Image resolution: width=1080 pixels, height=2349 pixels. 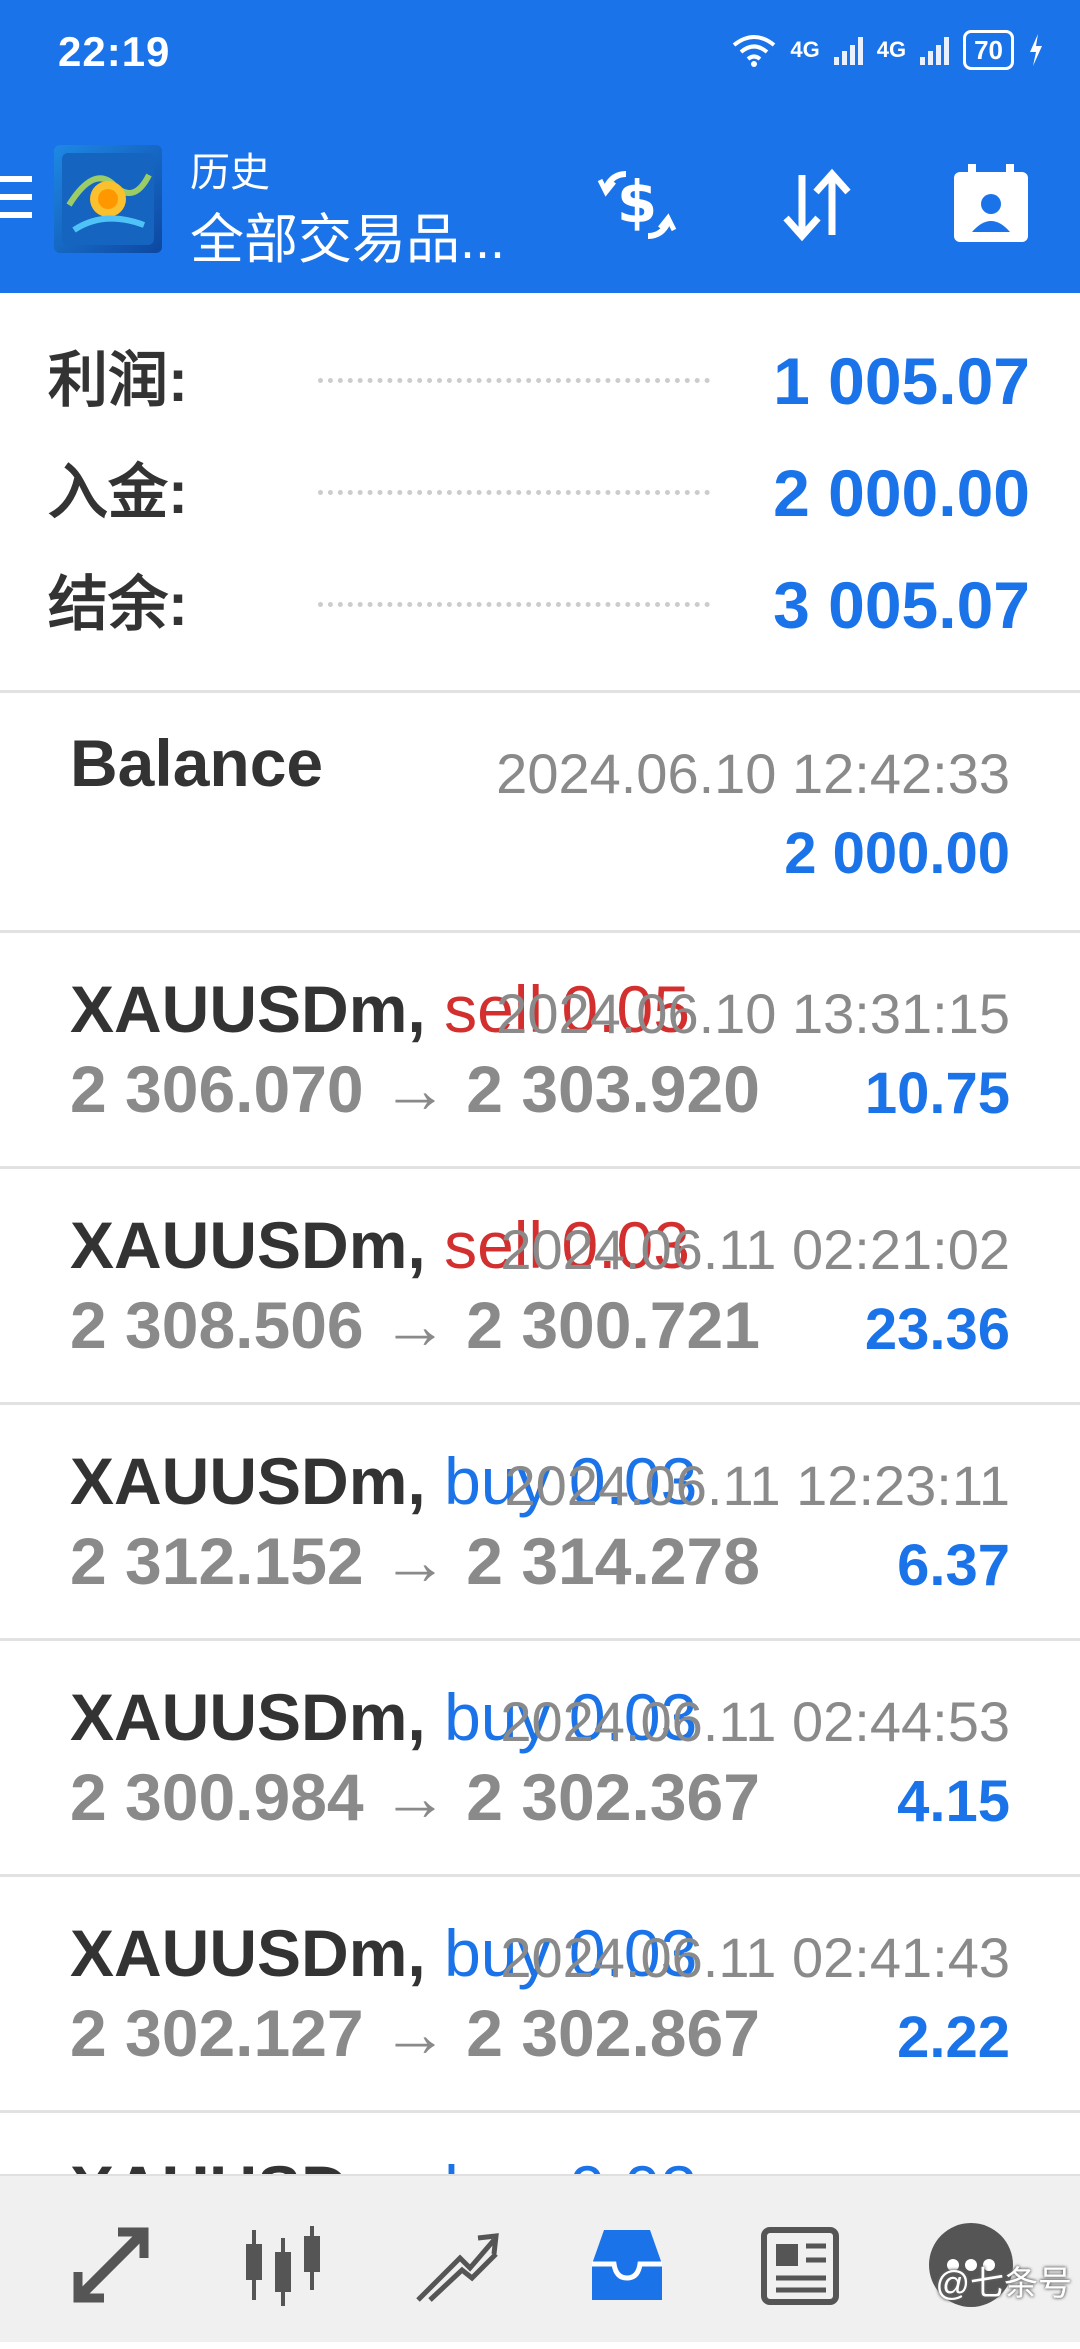 What do you see at coordinates (757, 1485) in the screenshot?
I see `trade-date: 2024.06.11 12:23:11` at bounding box center [757, 1485].